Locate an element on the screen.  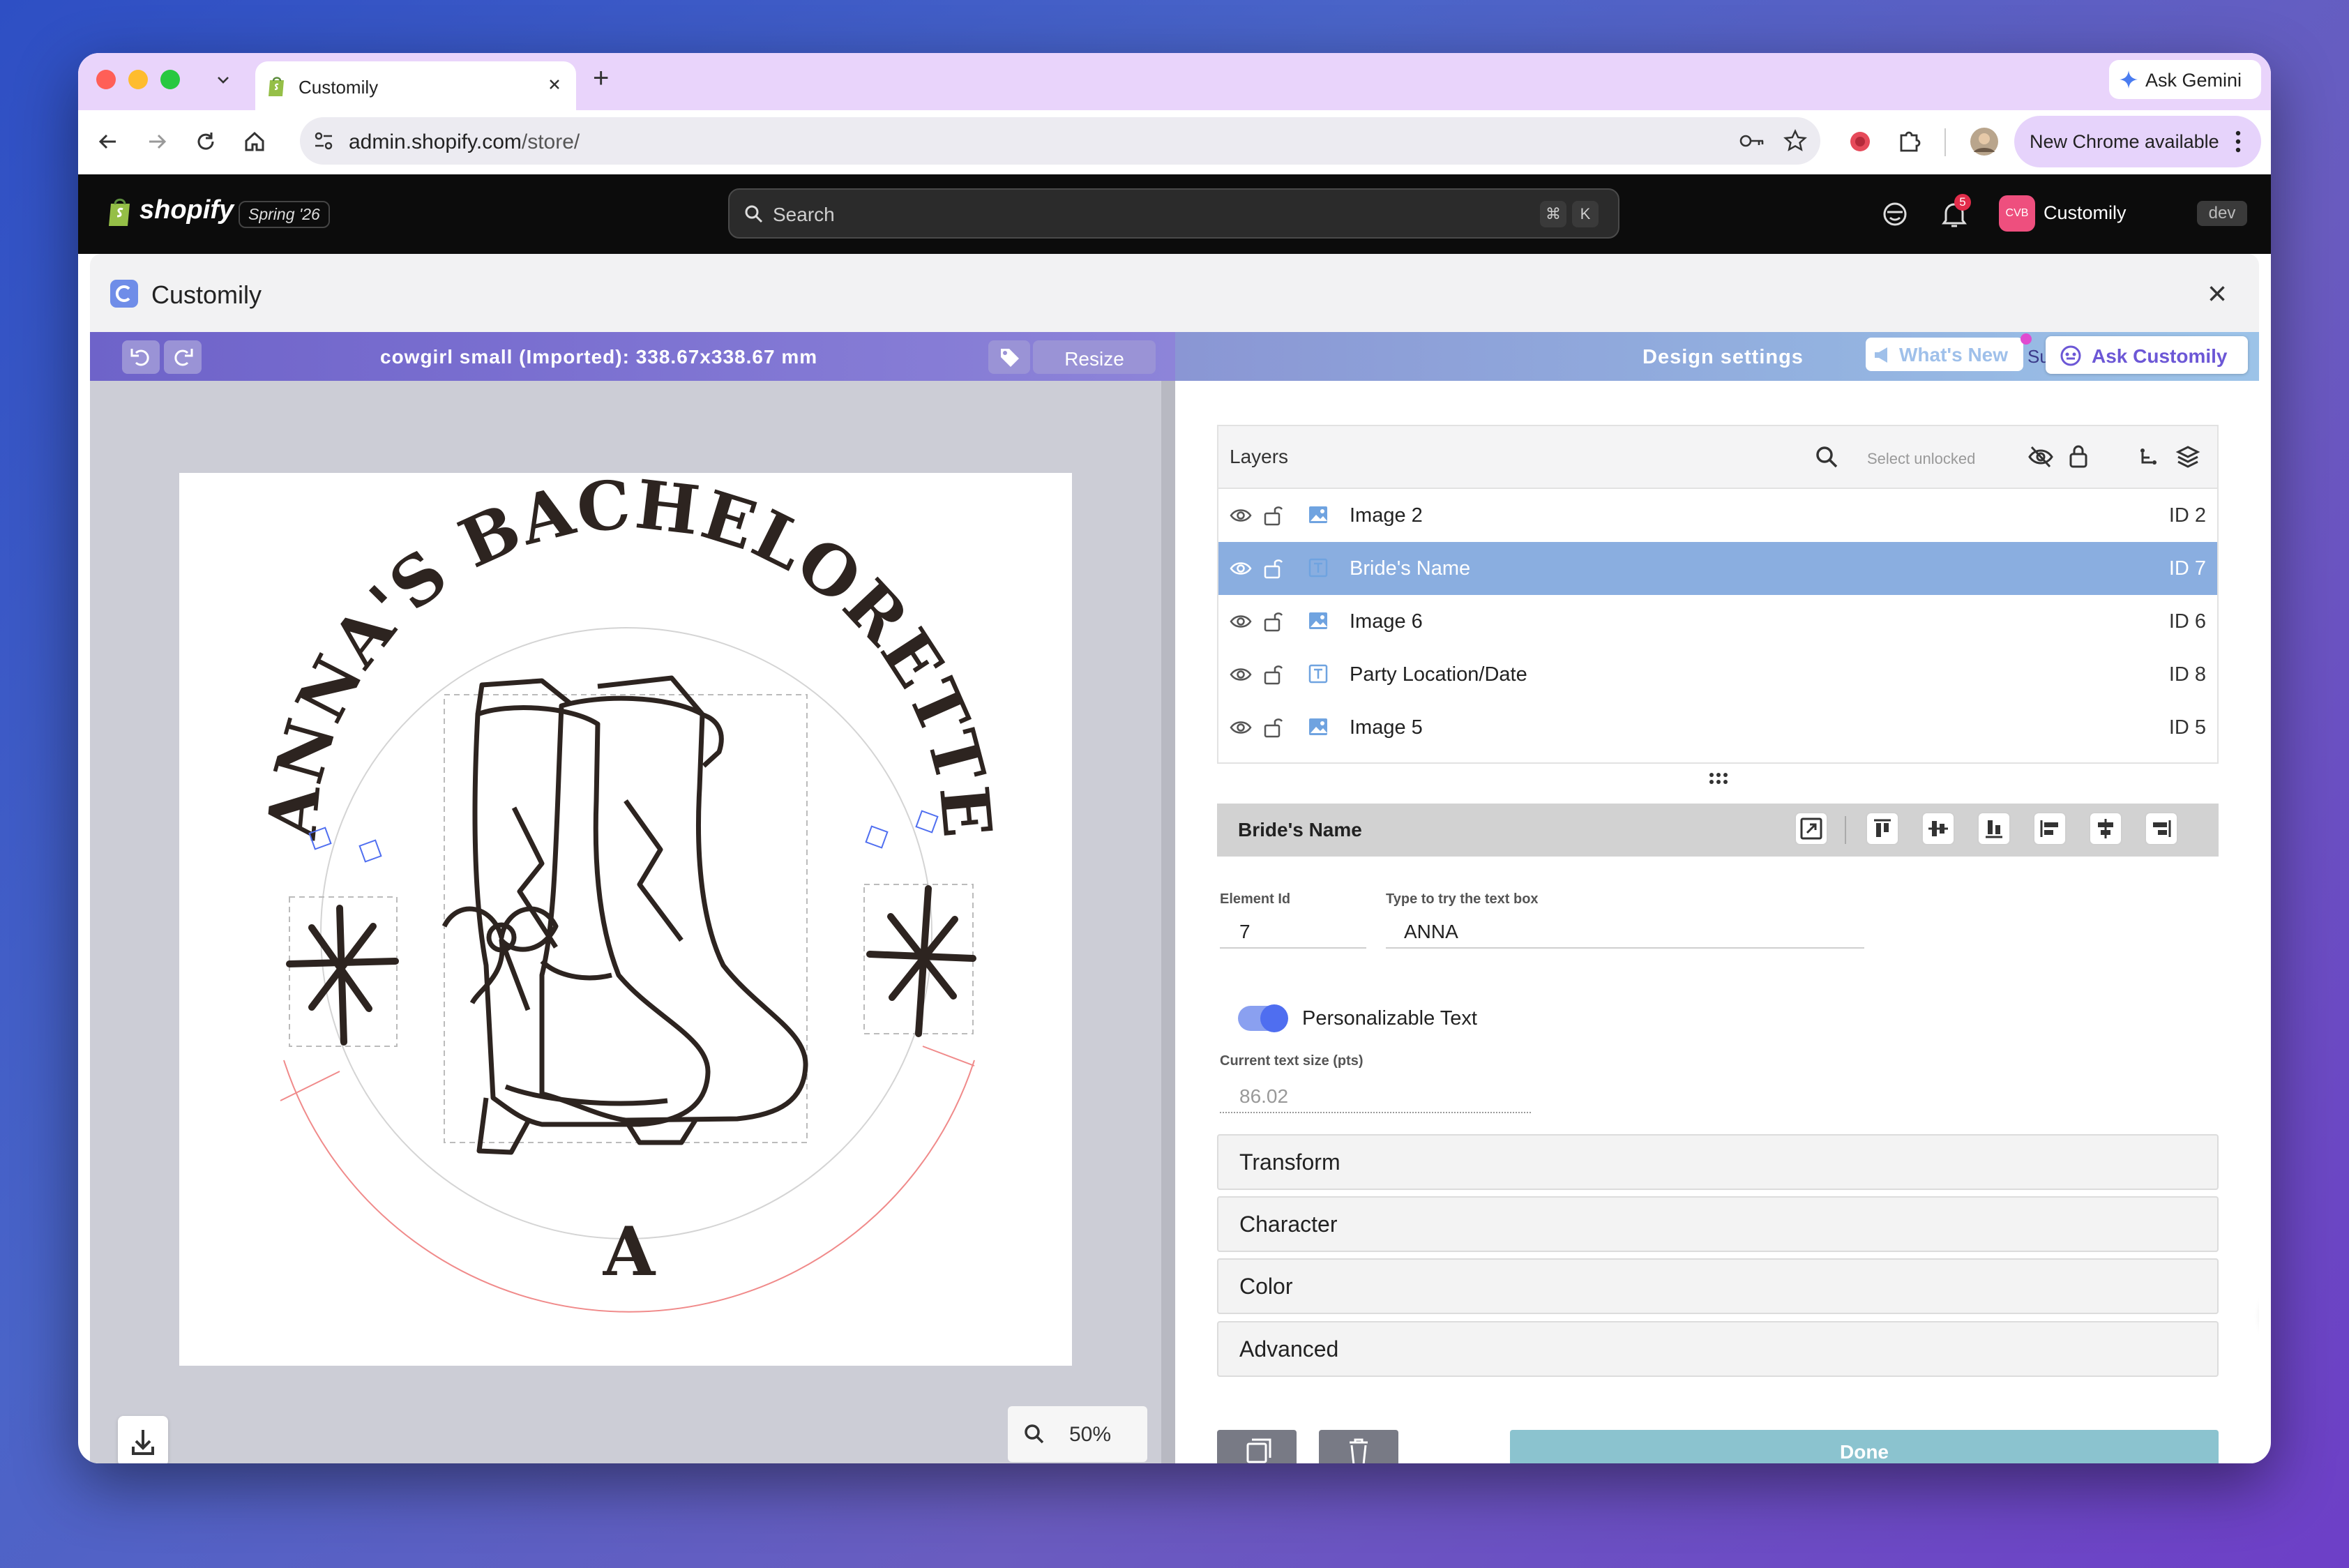
whats-new-button: What's New is located at coordinates (1949, 352).